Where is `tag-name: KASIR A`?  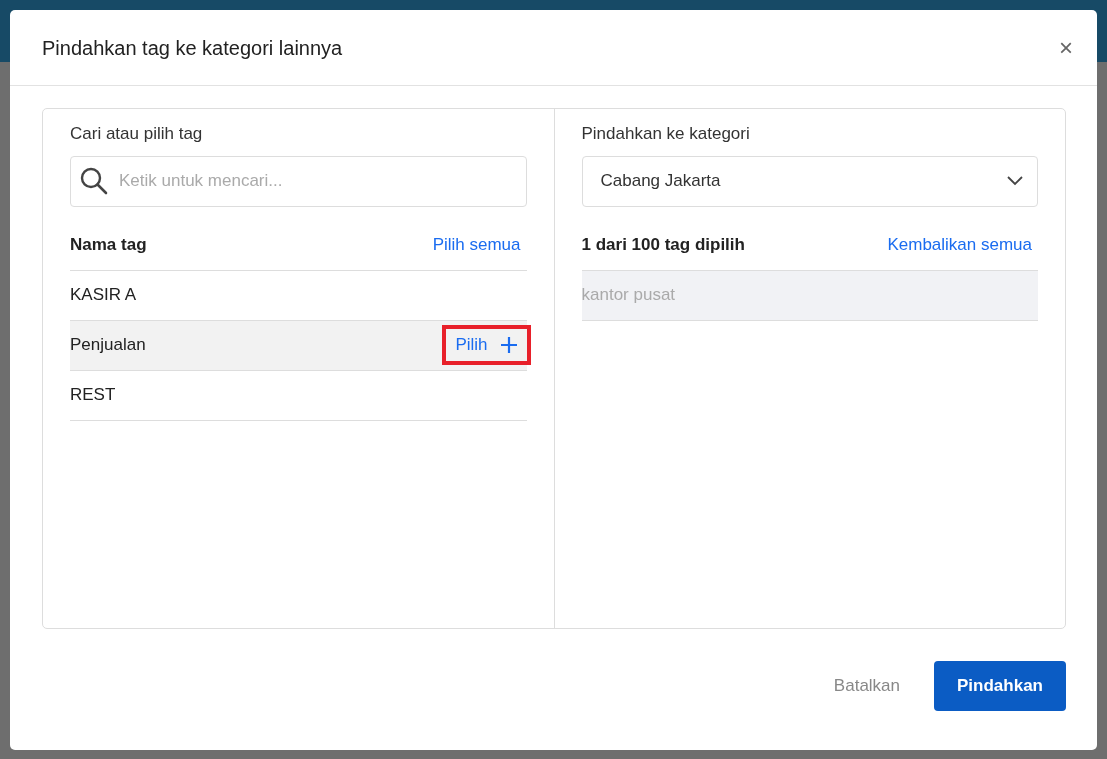 tag-name: KASIR A is located at coordinates (103, 295).